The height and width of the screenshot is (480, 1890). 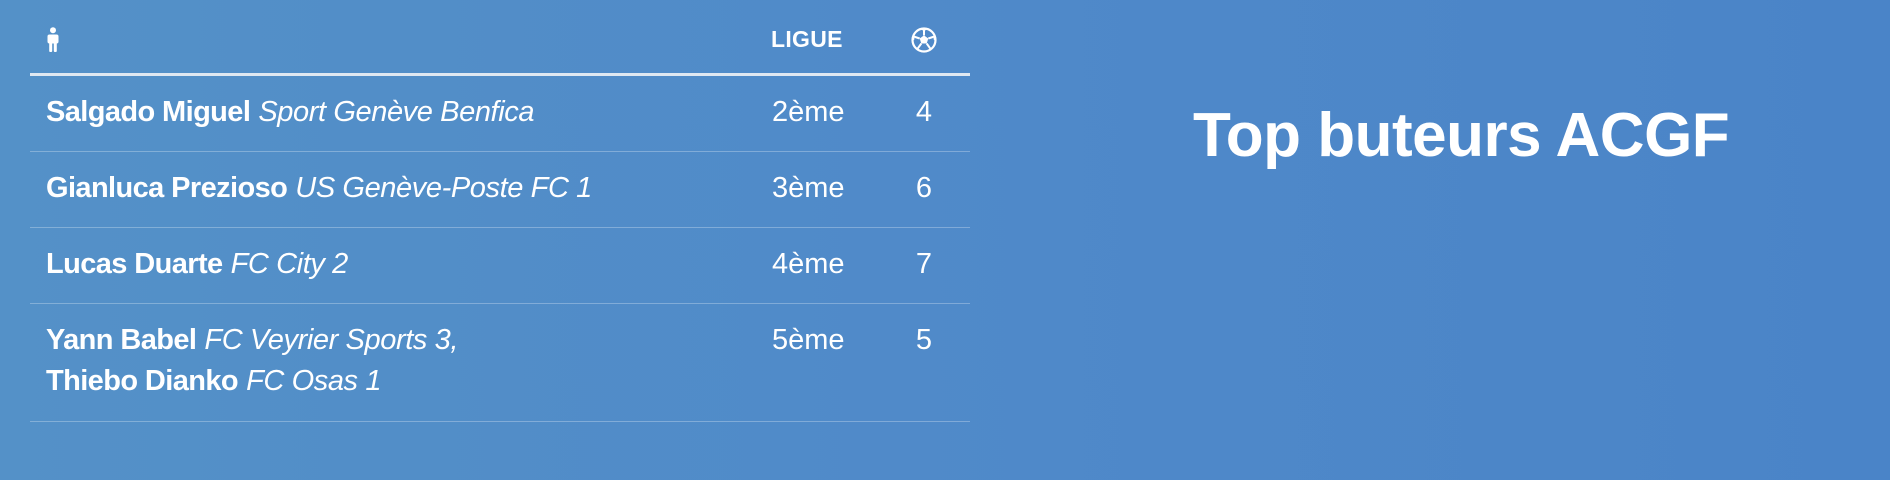 I want to click on player-team: US Genève-Poste FC 1, so click(x=443, y=188).